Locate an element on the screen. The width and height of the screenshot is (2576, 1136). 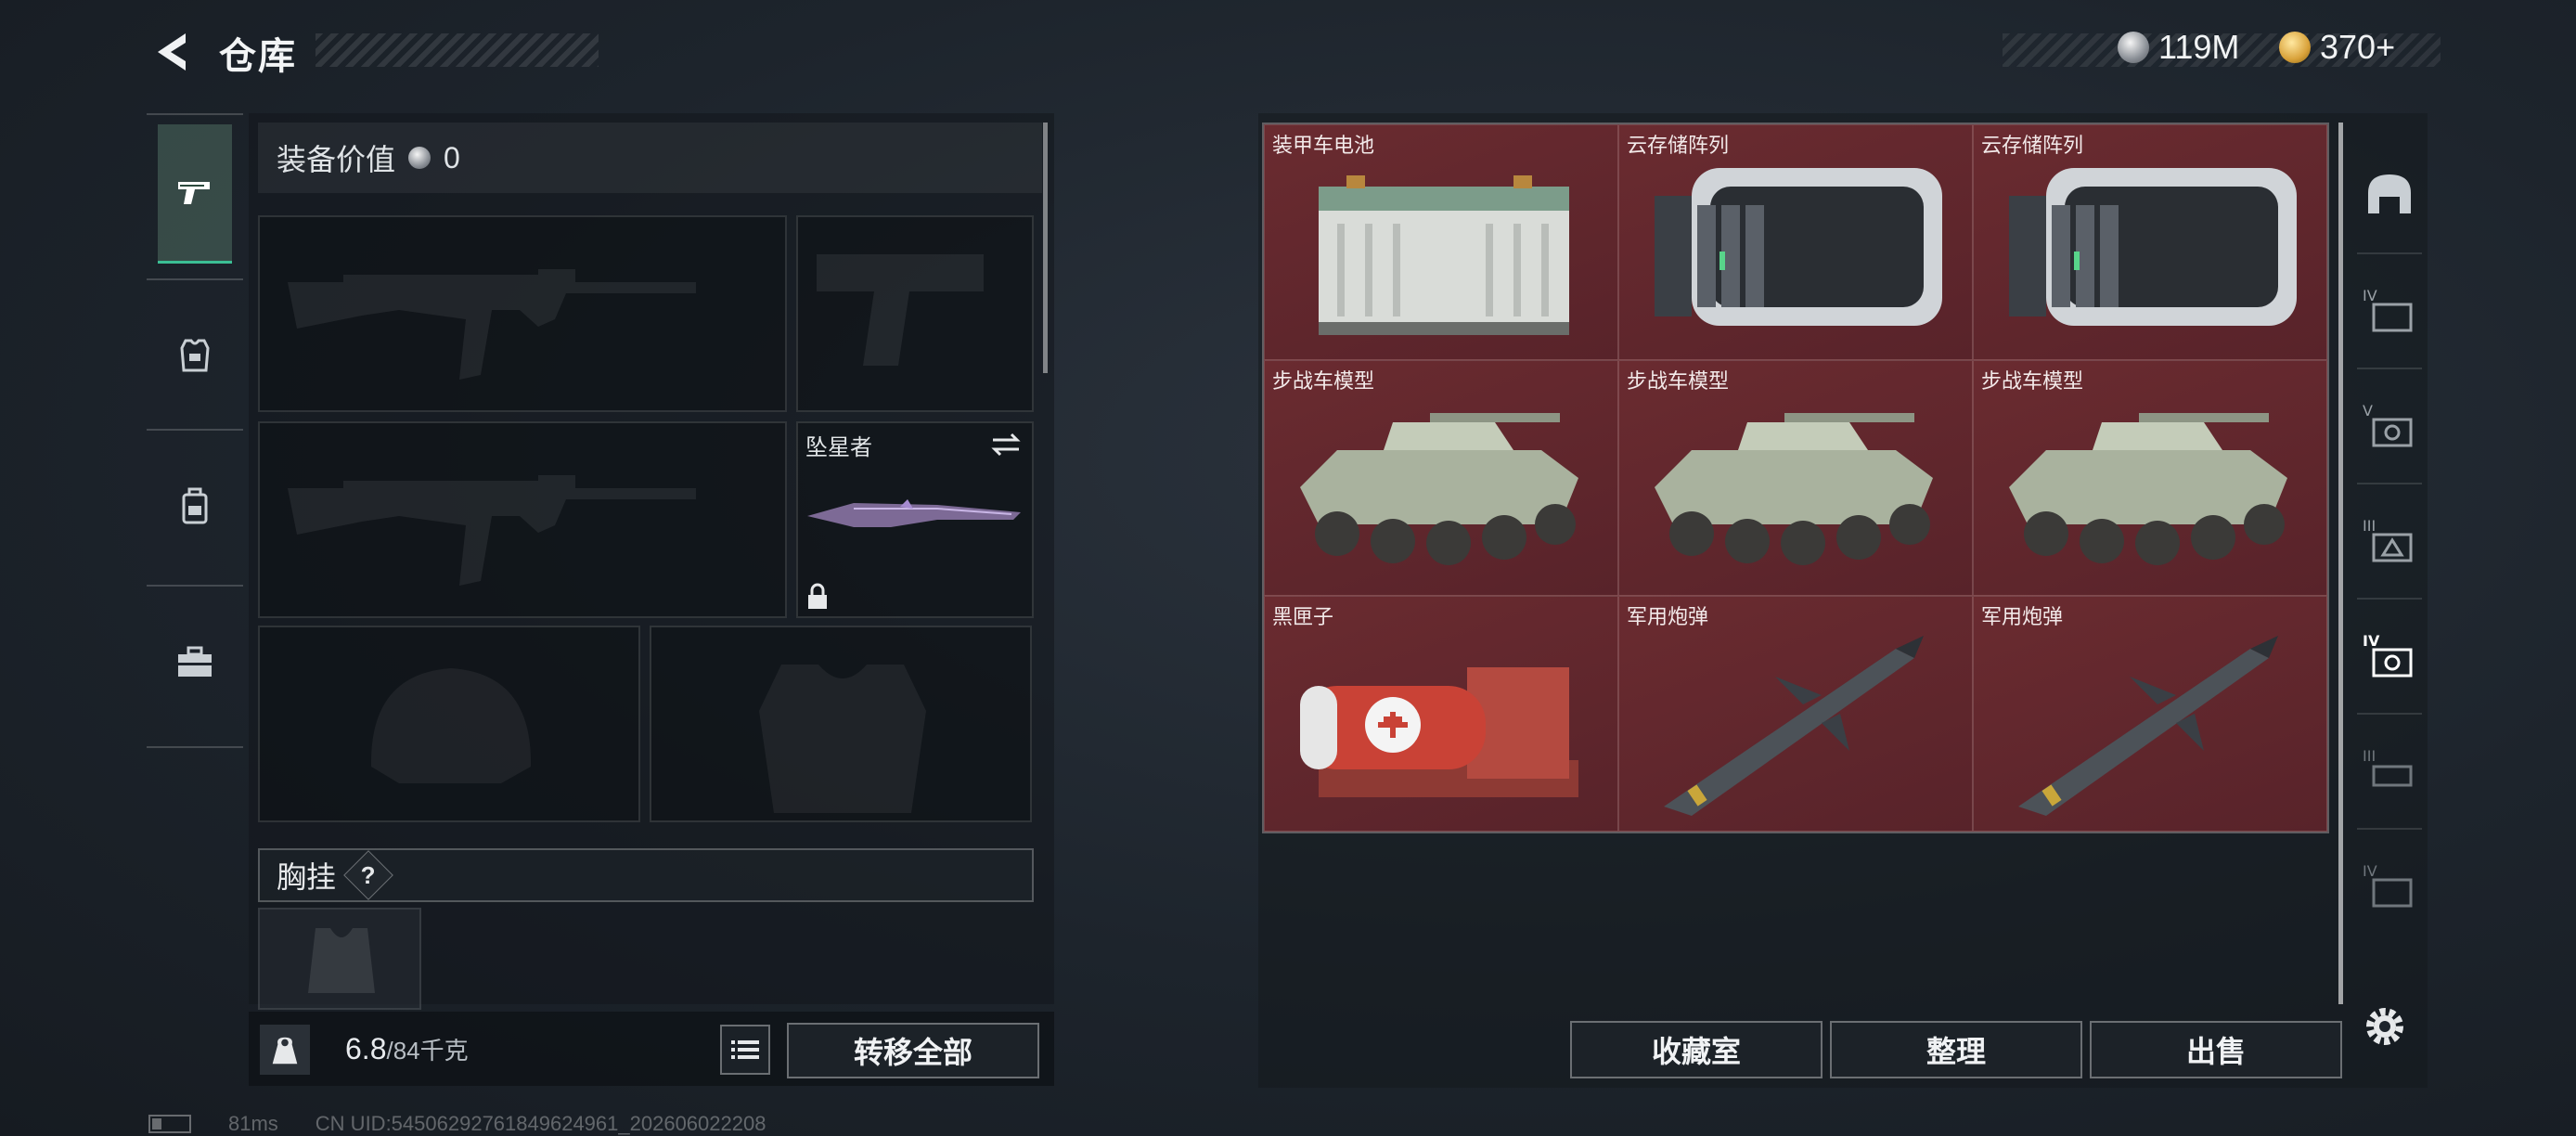
knife-icon is located at coordinates (914, 513).